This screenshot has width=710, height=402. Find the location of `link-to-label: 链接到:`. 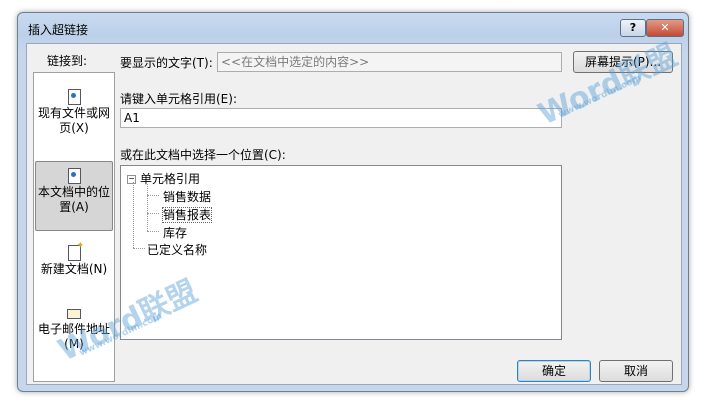

link-to-label: 链接到: is located at coordinates (67, 61).